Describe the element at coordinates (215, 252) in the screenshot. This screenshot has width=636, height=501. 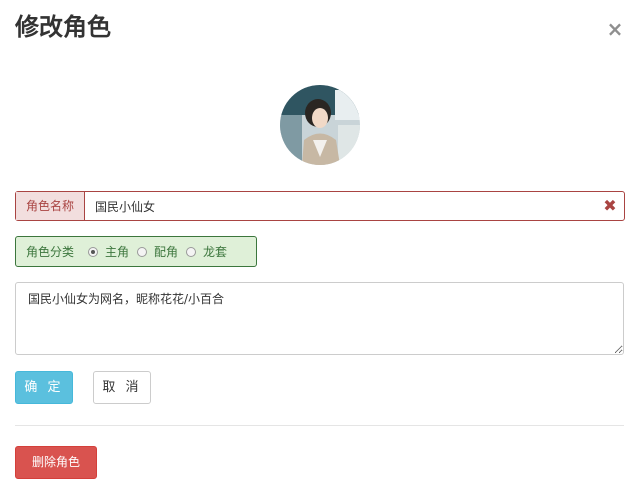
I see `radio-option-label: 龙套` at that location.